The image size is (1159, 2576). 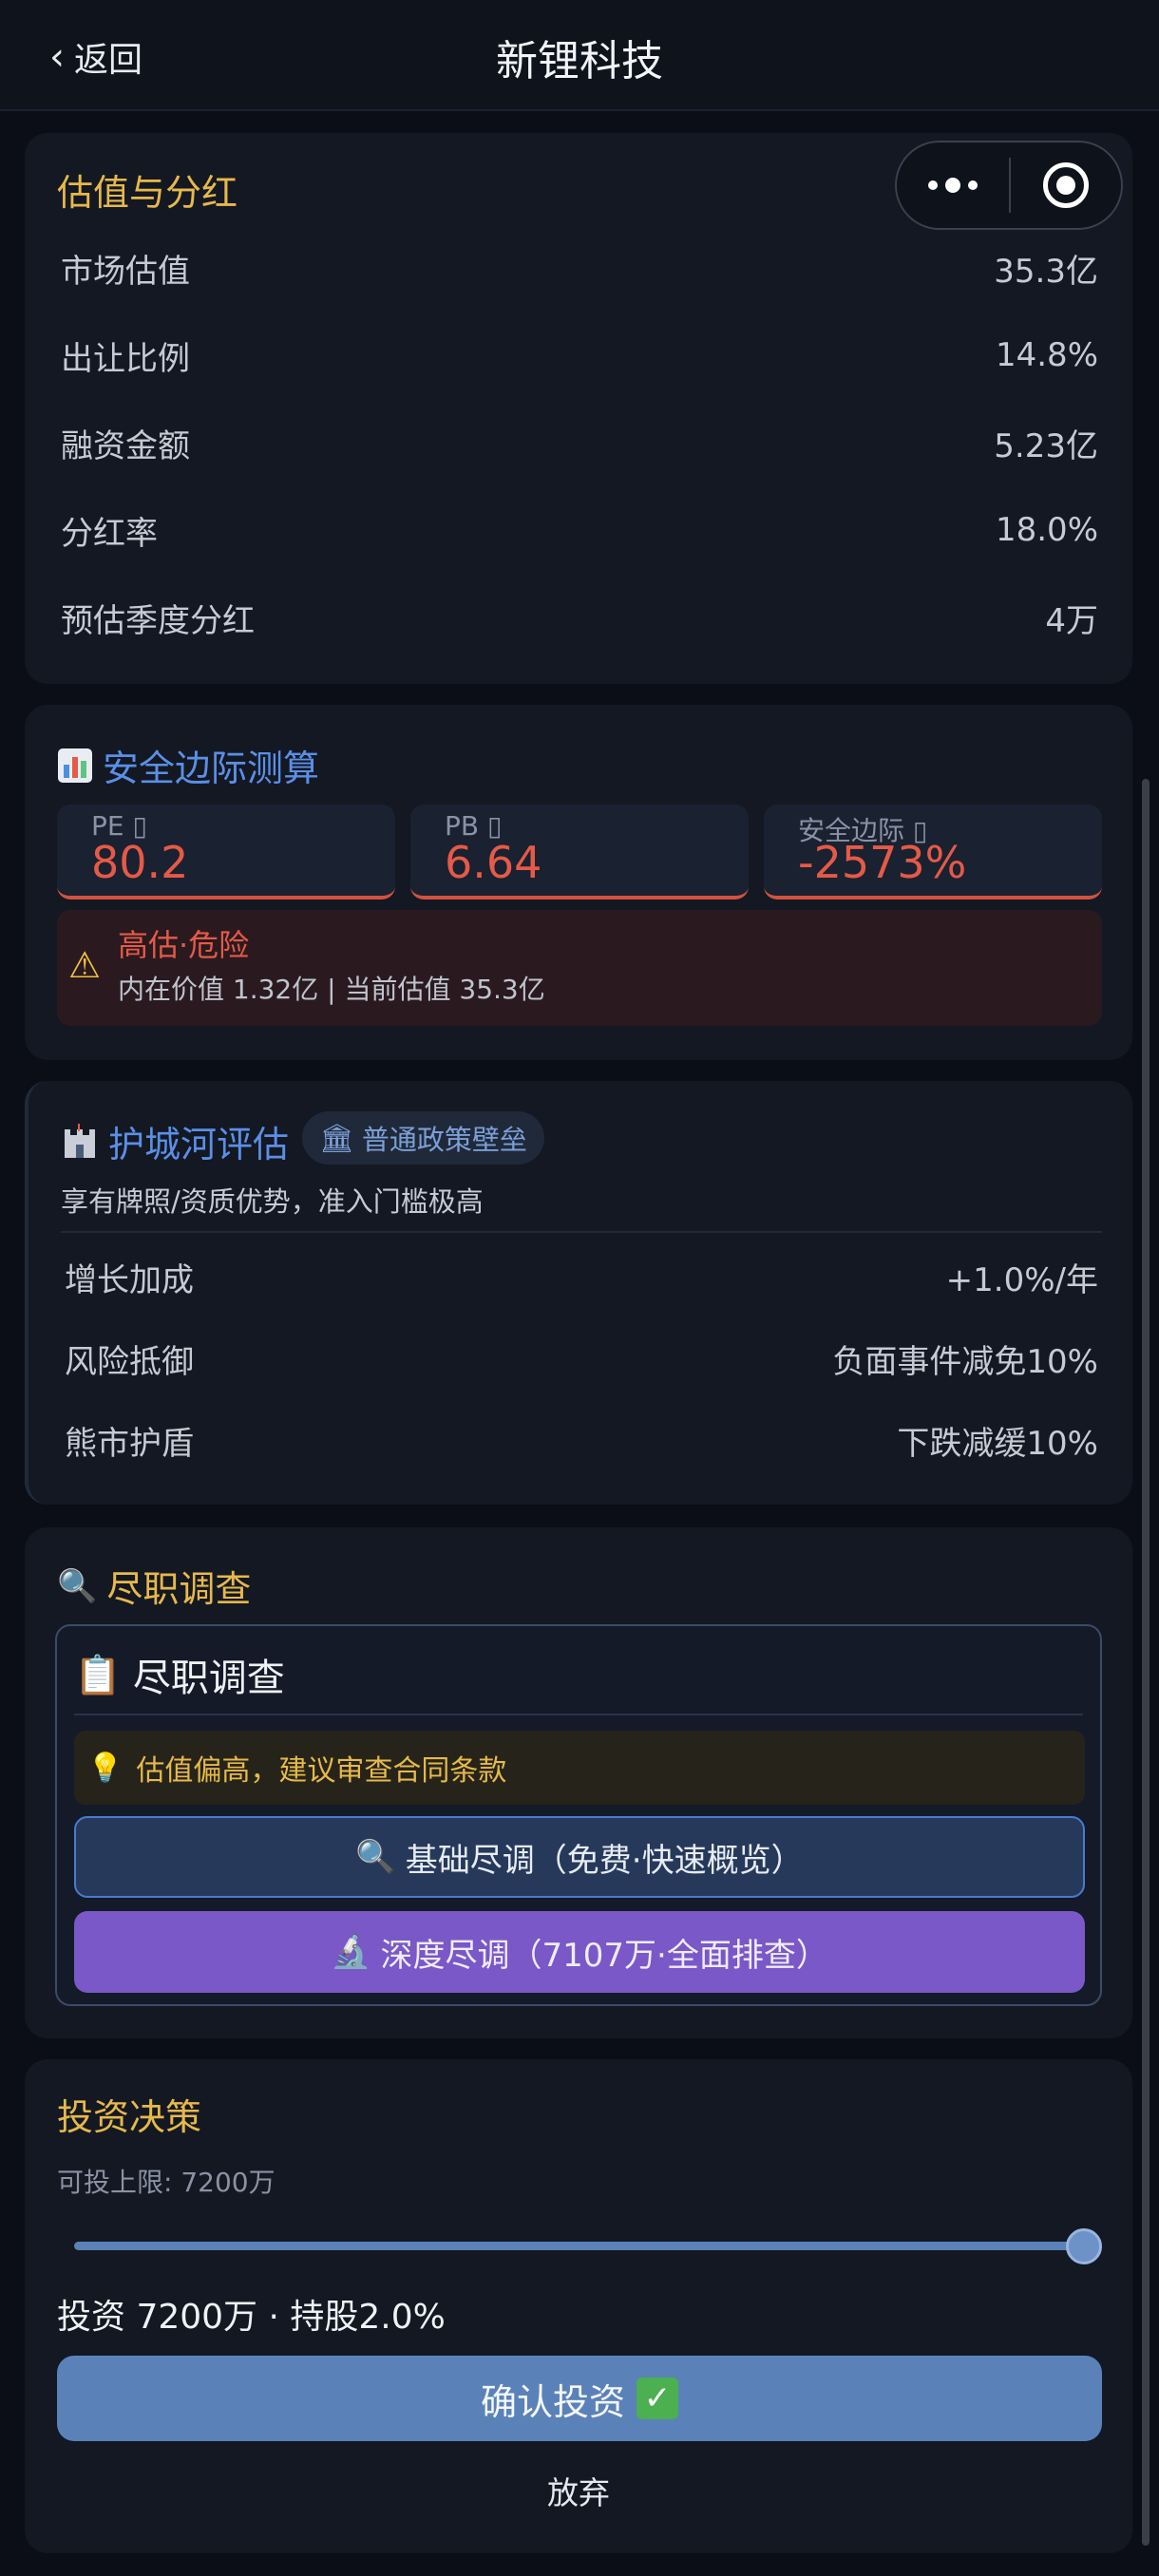 I want to click on row-label: 增长加成, so click(x=129, y=1279).